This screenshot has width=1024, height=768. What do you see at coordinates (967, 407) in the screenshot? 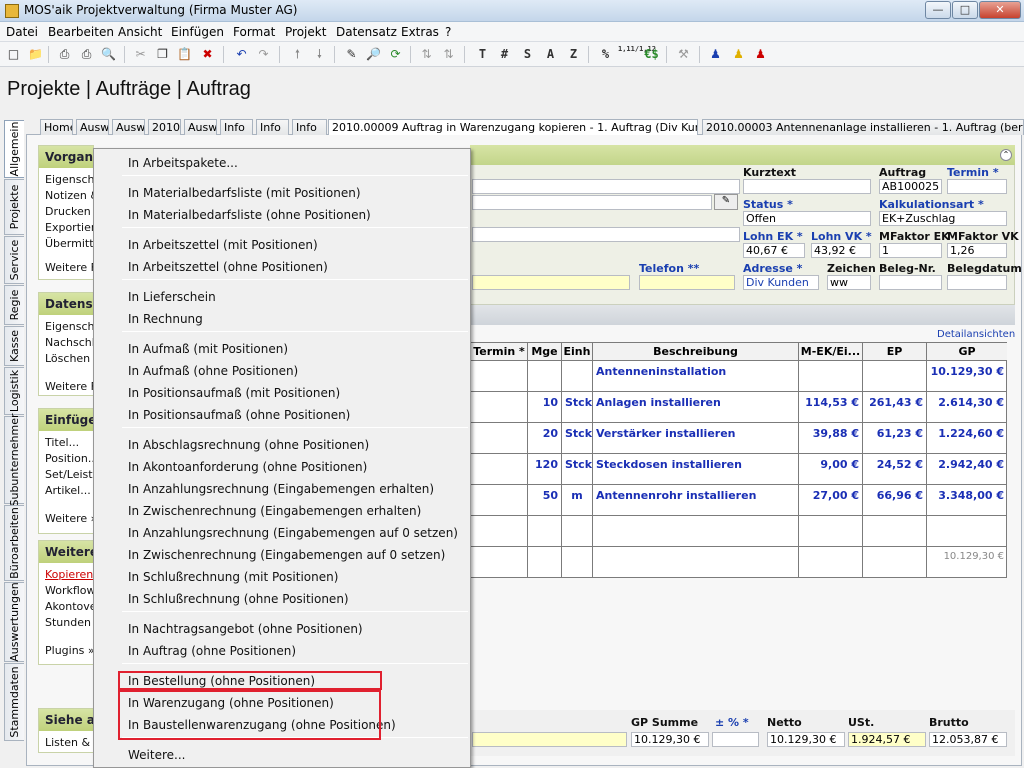
I see `grid-cell-gp: 2.614,30 €` at bounding box center [967, 407].